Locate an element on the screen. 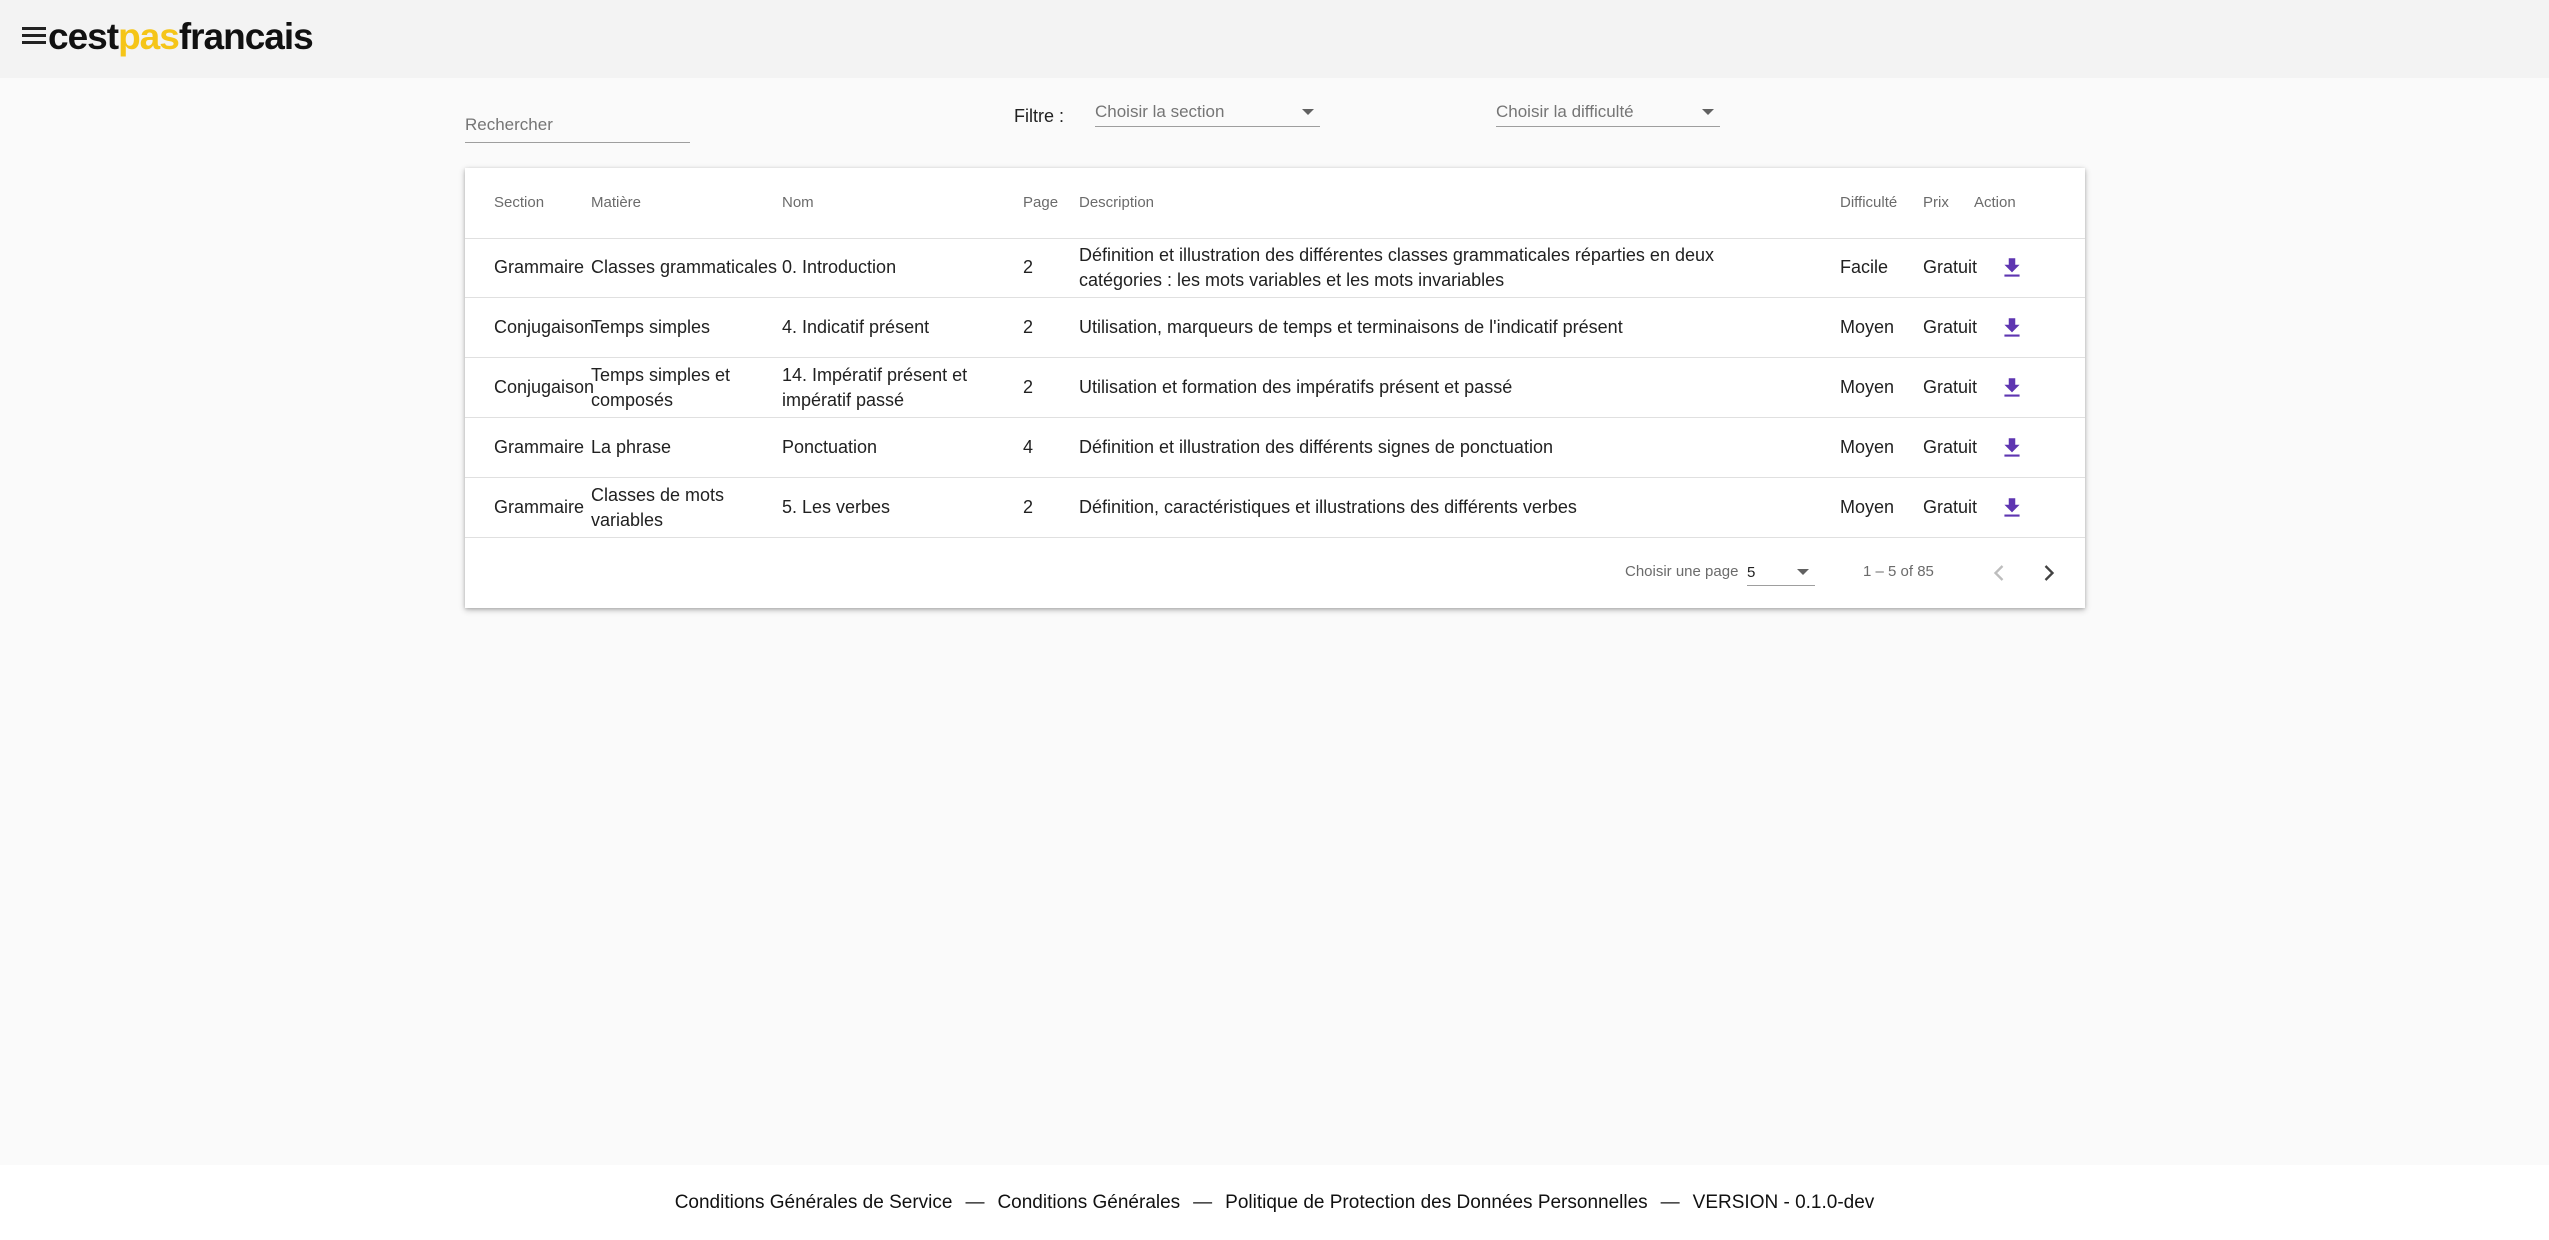 The height and width of the screenshot is (1240, 2549). logo-suffix: francais is located at coordinates (246, 36).